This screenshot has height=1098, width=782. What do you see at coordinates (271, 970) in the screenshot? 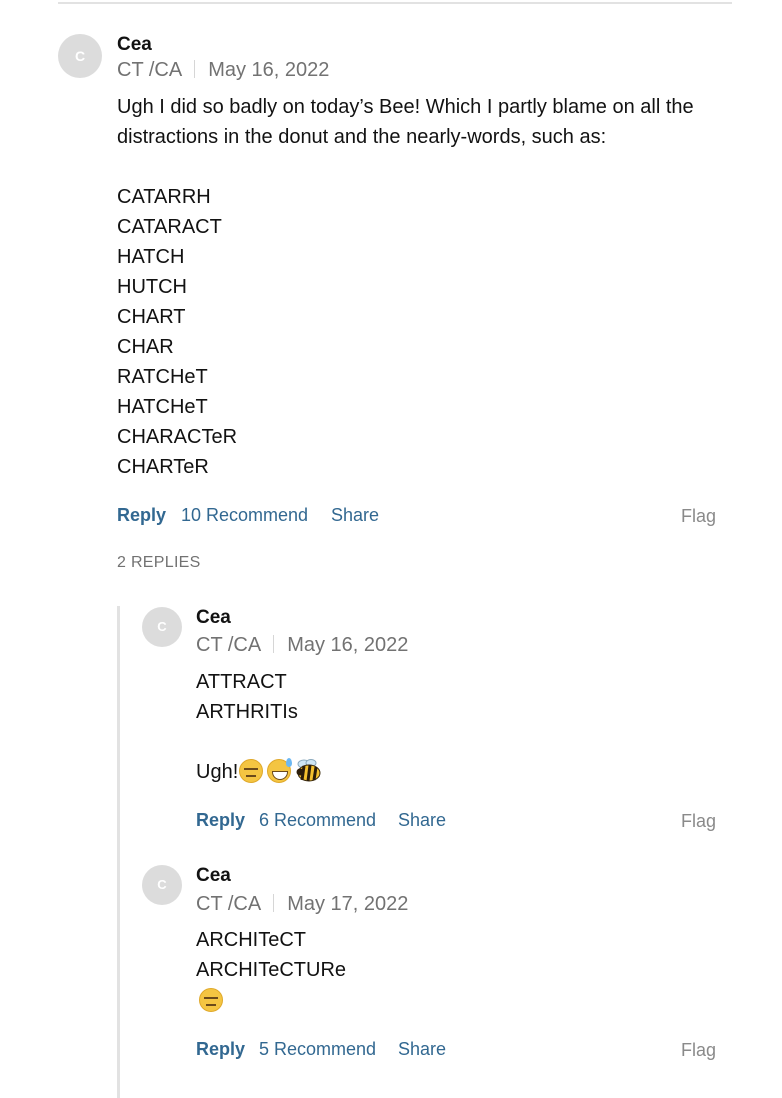
I see `comment-text-line: ARCHITeCTURe` at bounding box center [271, 970].